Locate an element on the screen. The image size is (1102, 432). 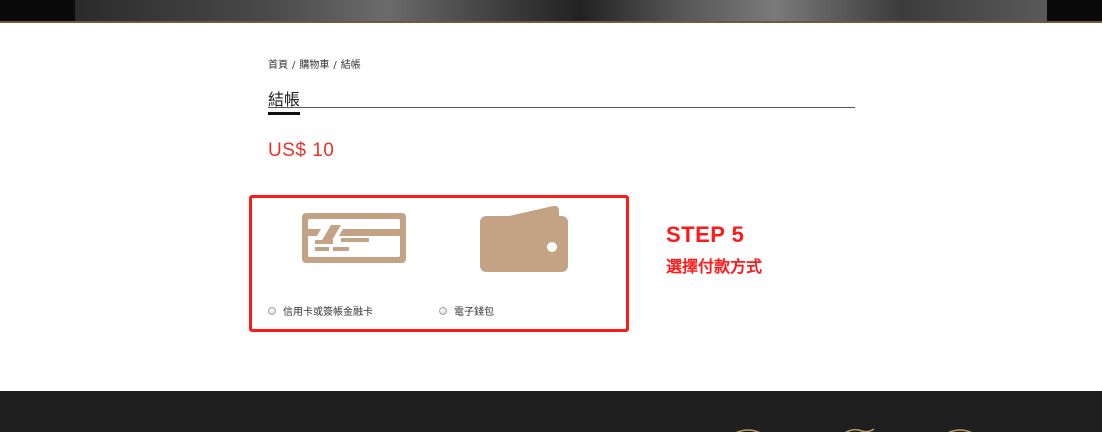
hero-divider is located at coordinates (551, 22).